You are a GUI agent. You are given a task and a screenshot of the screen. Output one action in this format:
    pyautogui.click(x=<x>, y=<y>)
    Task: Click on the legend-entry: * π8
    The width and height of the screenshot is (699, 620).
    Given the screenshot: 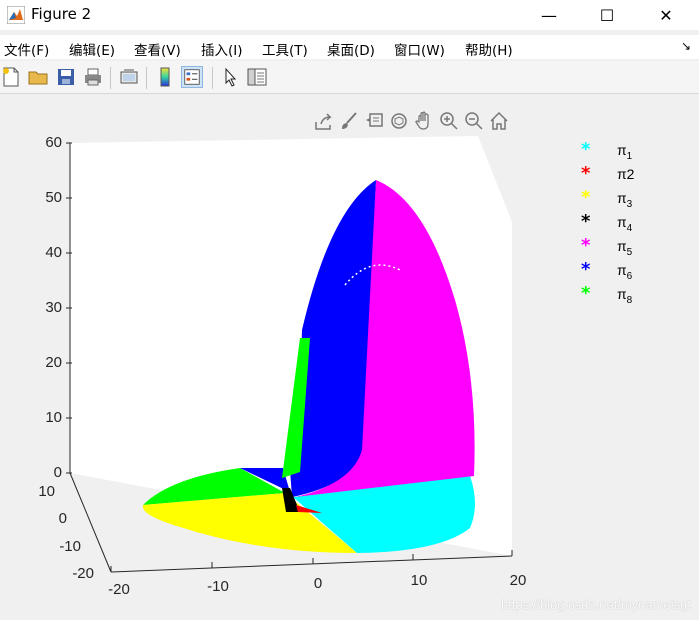 What is the action you would take?
    pyautogui.click(x=623, y=295)
    